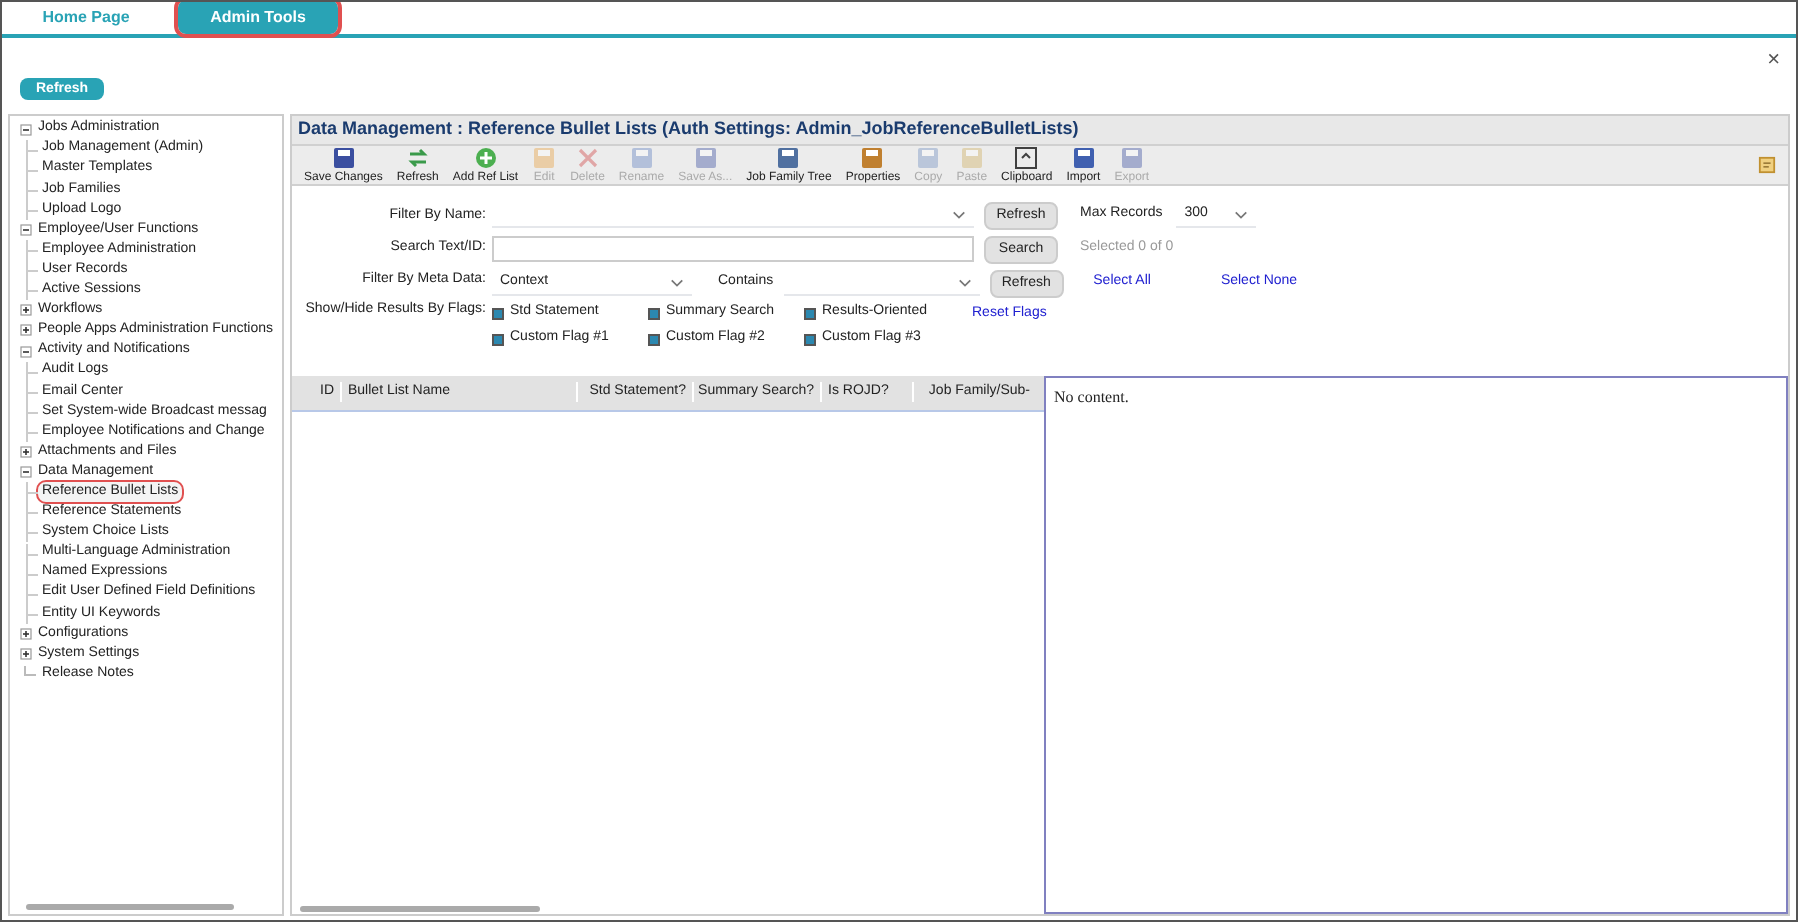  I want to click on clipboard-icon, so click(1026, 157).